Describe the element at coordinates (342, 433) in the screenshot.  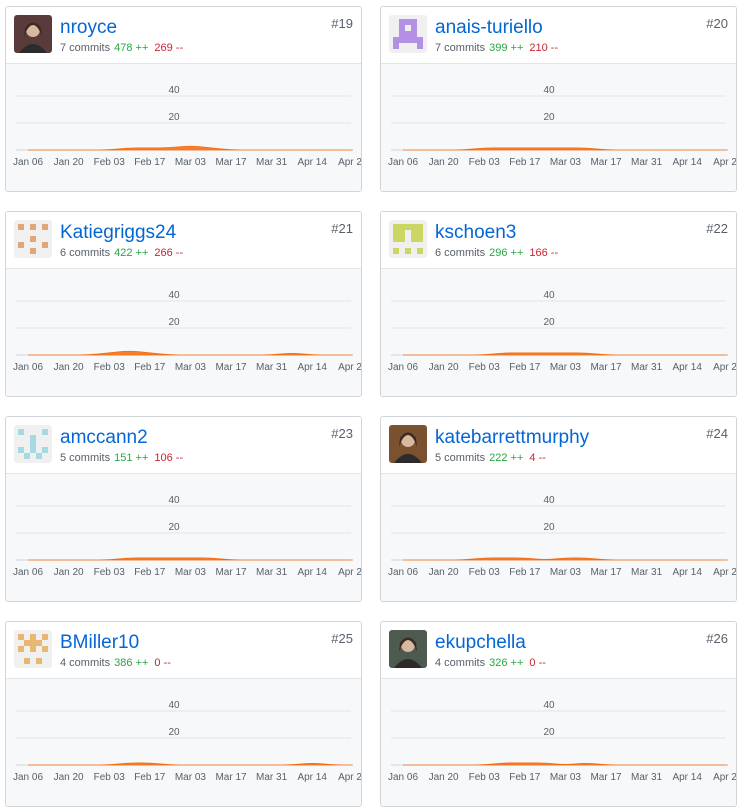
I see `contributor-rank: #23` at that location.